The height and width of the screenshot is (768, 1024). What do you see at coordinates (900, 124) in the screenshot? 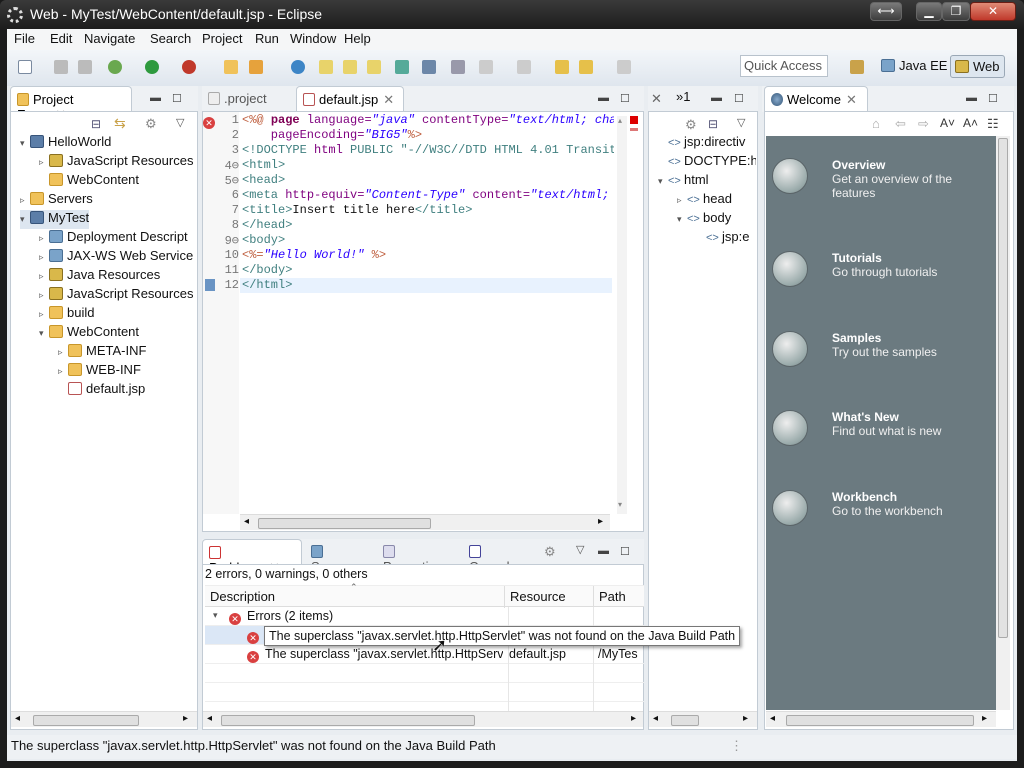
I see `back-icon: ⇦` at bounding box center [900, 124].